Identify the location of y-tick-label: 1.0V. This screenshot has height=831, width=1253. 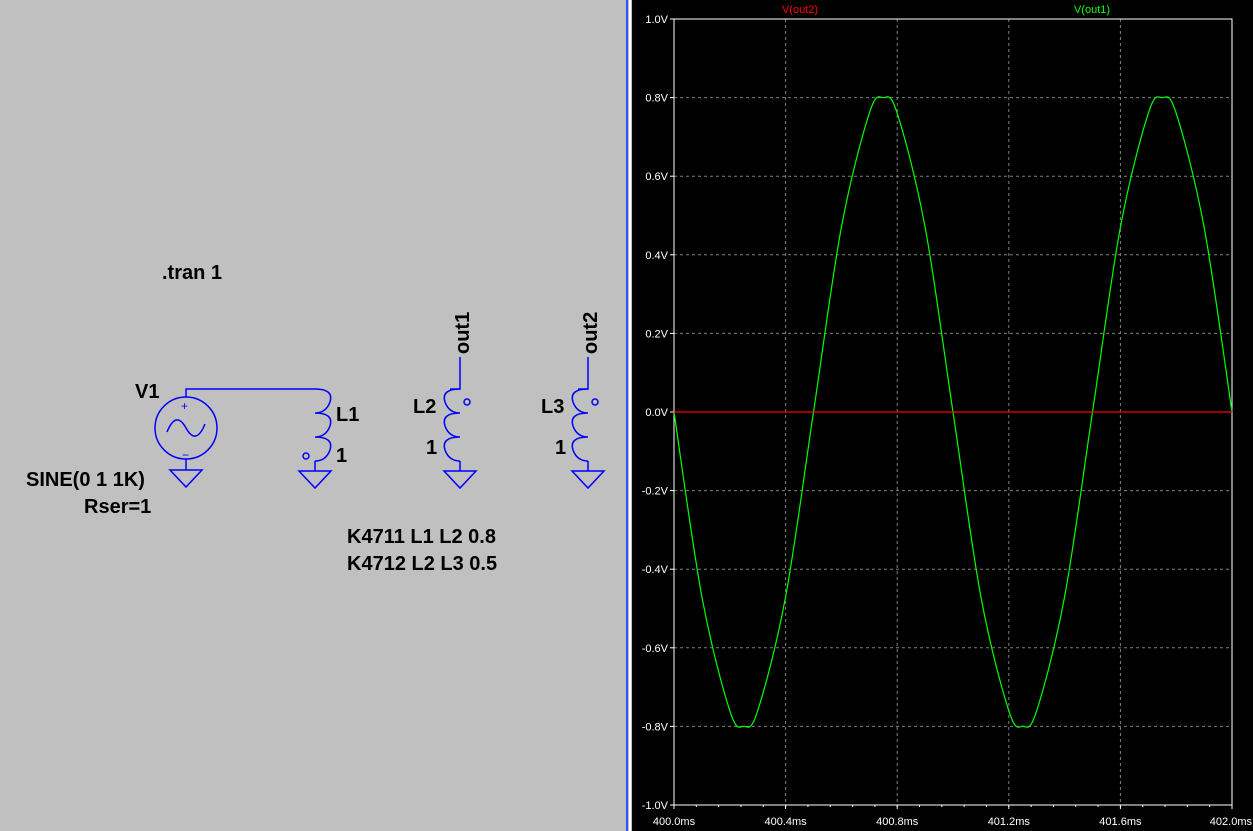
(656, 20).